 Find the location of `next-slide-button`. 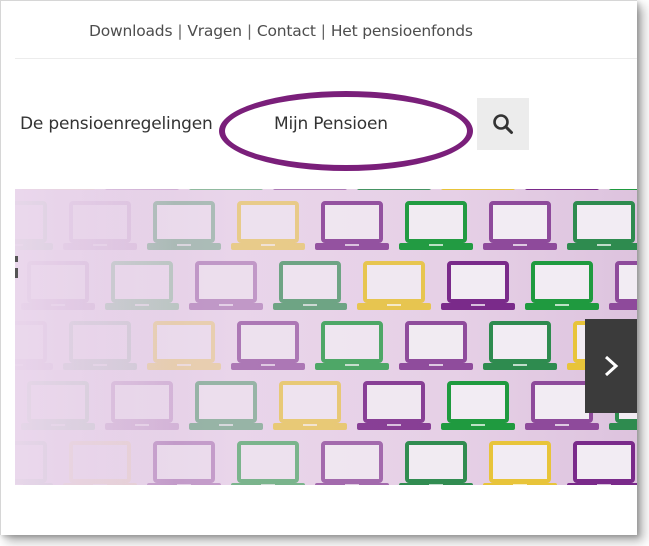

next-slide-button is located at coordinates (611, 366).